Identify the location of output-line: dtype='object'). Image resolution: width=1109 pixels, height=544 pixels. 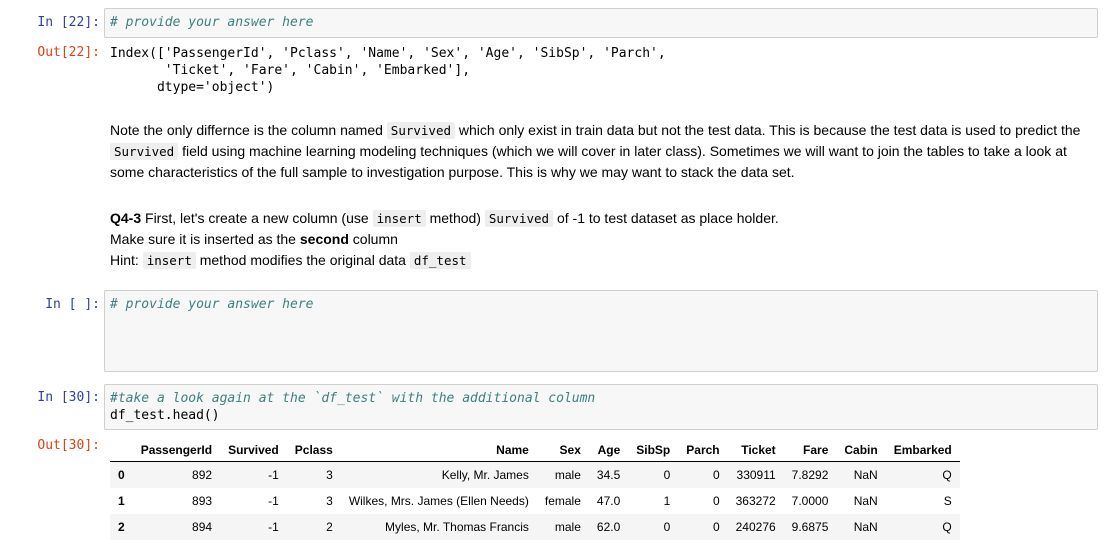
(192, 87).